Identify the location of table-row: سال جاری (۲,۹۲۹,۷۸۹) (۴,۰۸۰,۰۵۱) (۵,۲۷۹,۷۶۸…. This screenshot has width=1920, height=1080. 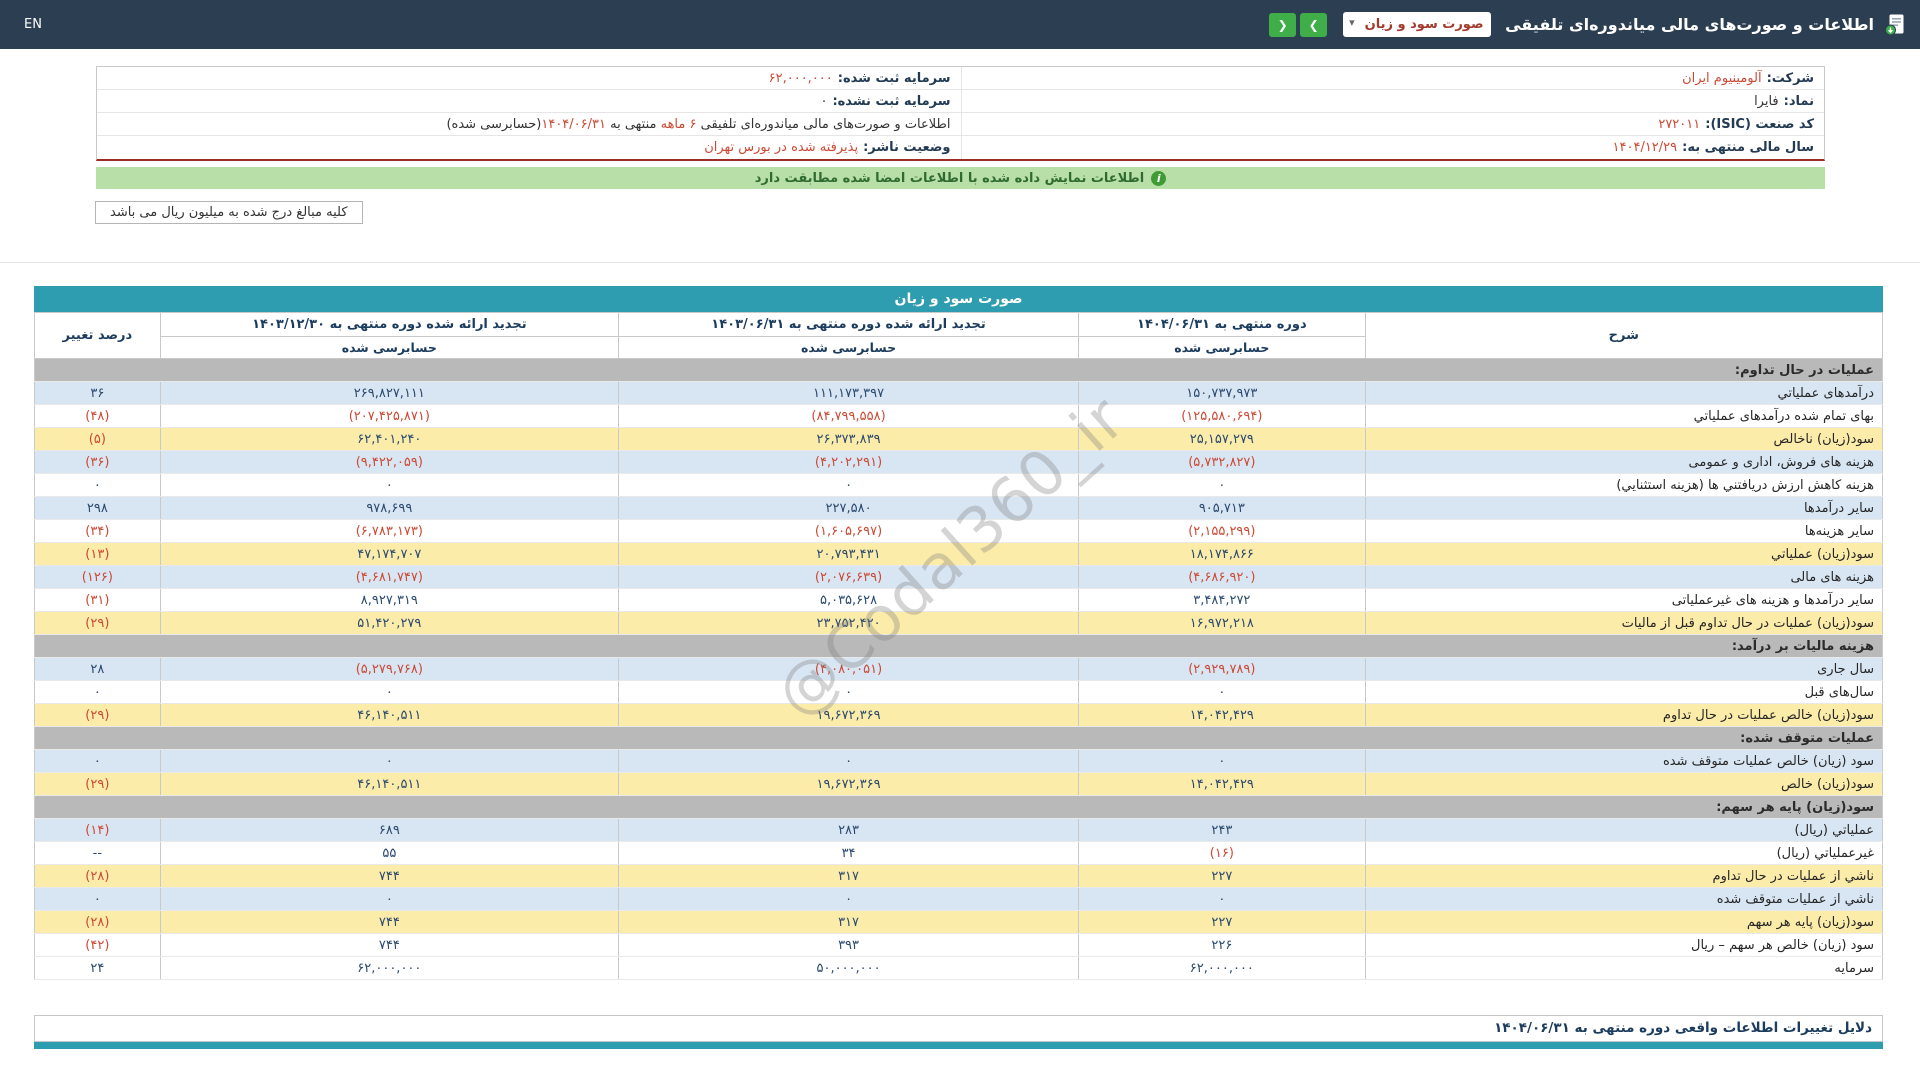
(959, 669).